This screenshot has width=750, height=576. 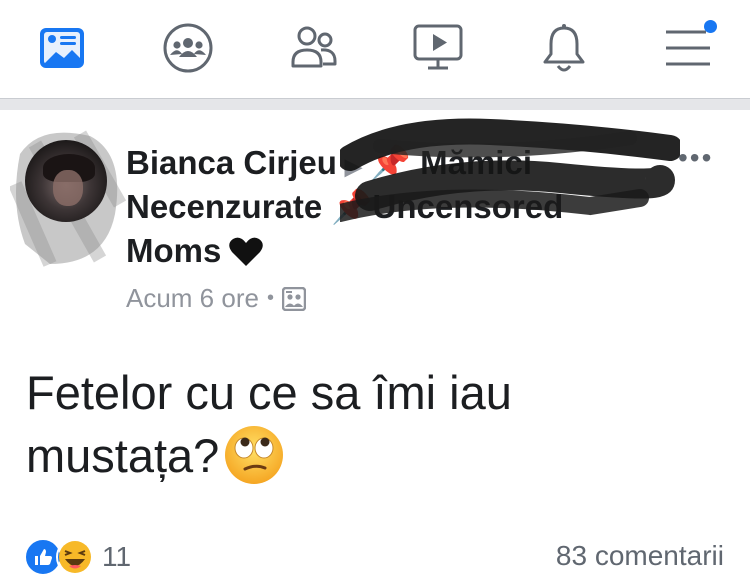 What do you see at coordinates (688, 48) in the screenshot?
I see `hamburger-icon` at bounding box center [688, 48].